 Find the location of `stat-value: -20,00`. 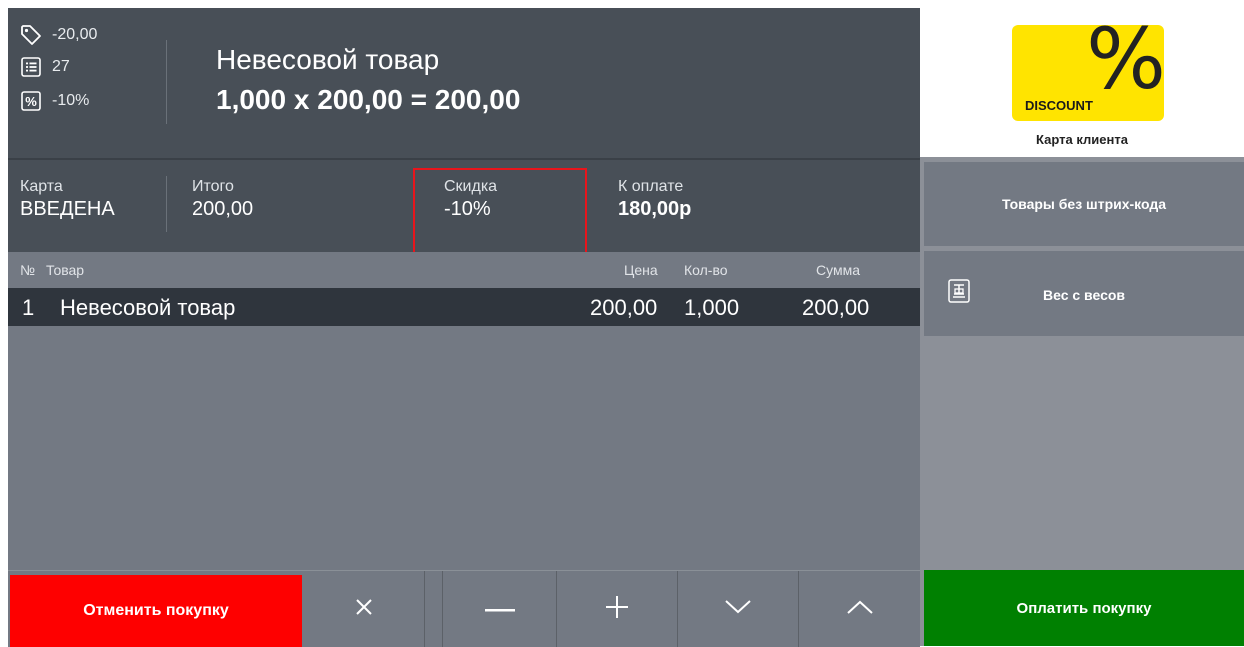

stat-value: -20,00 is located at coordinates (75, 34).